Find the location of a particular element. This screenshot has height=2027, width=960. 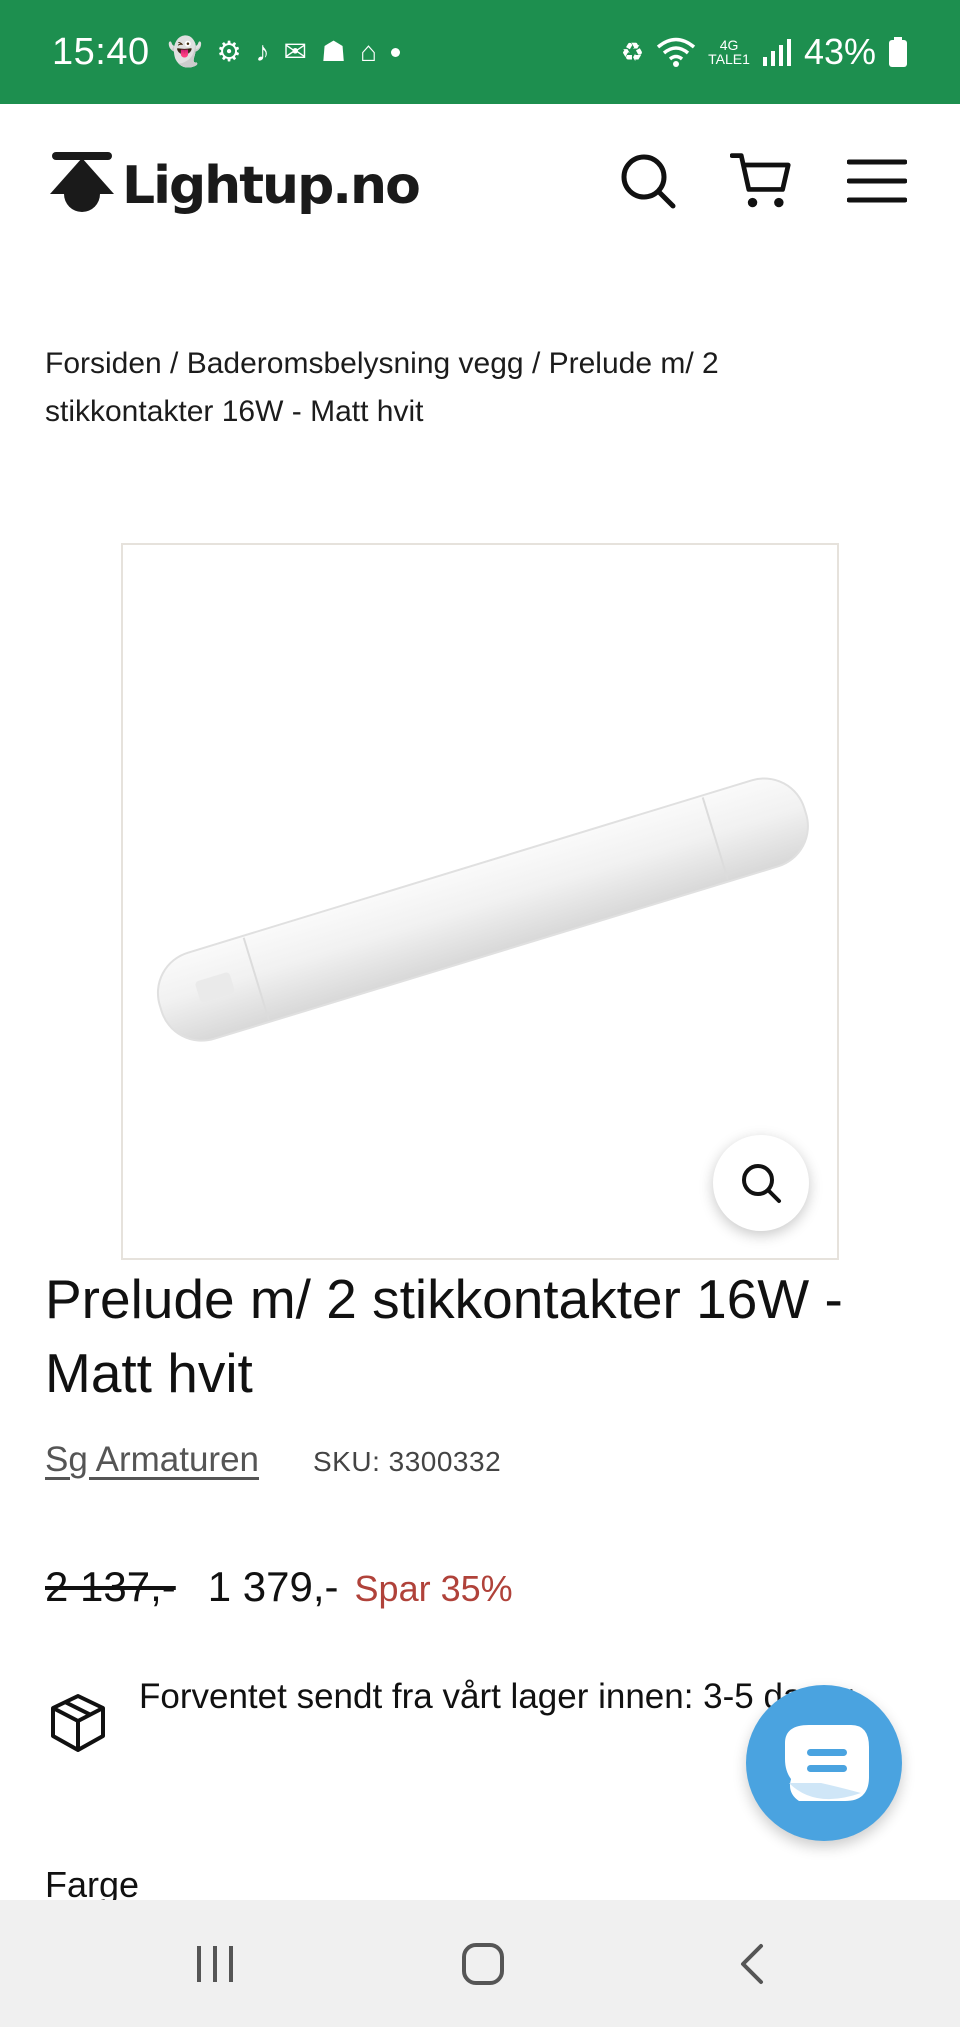

home-icon is located at coordinates (483, 1964).